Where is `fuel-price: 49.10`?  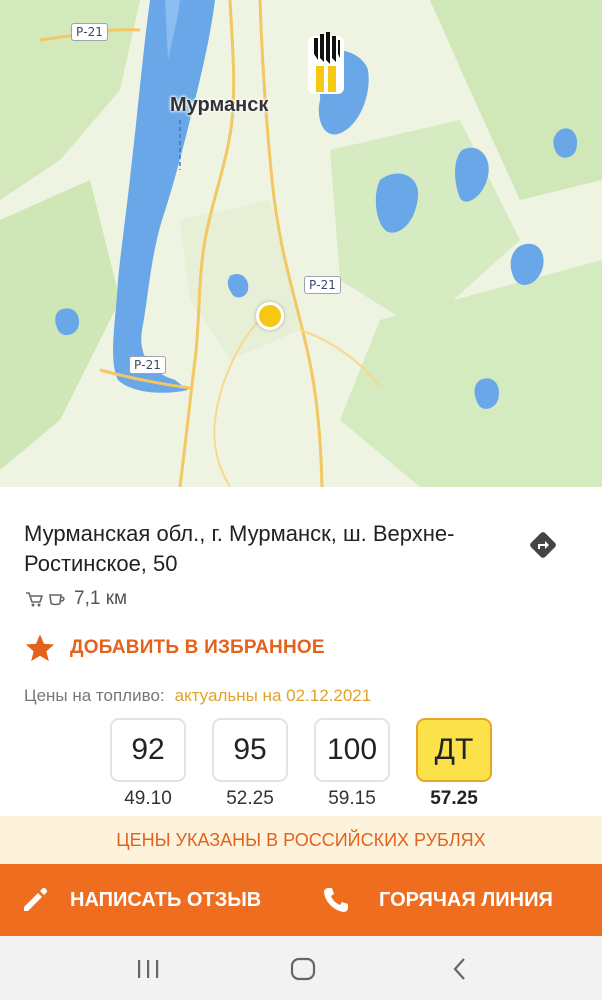 fuel-price: 49.10 is located at coordinates (148, 798).